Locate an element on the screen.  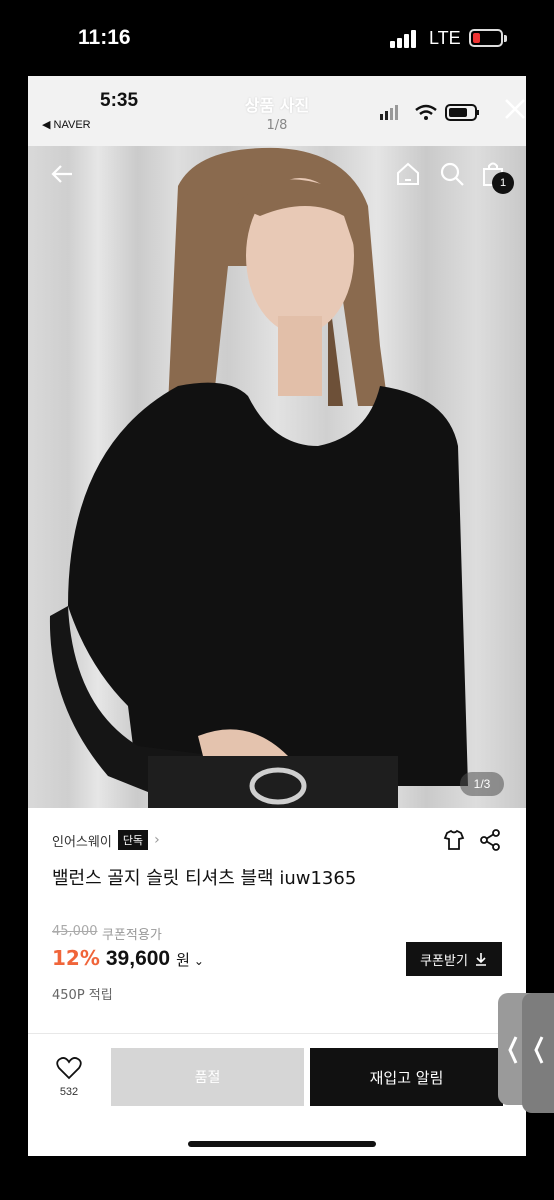
bottom-action-bar: 532 품절 재입고 알림 is located at coordinates (277, 1094).